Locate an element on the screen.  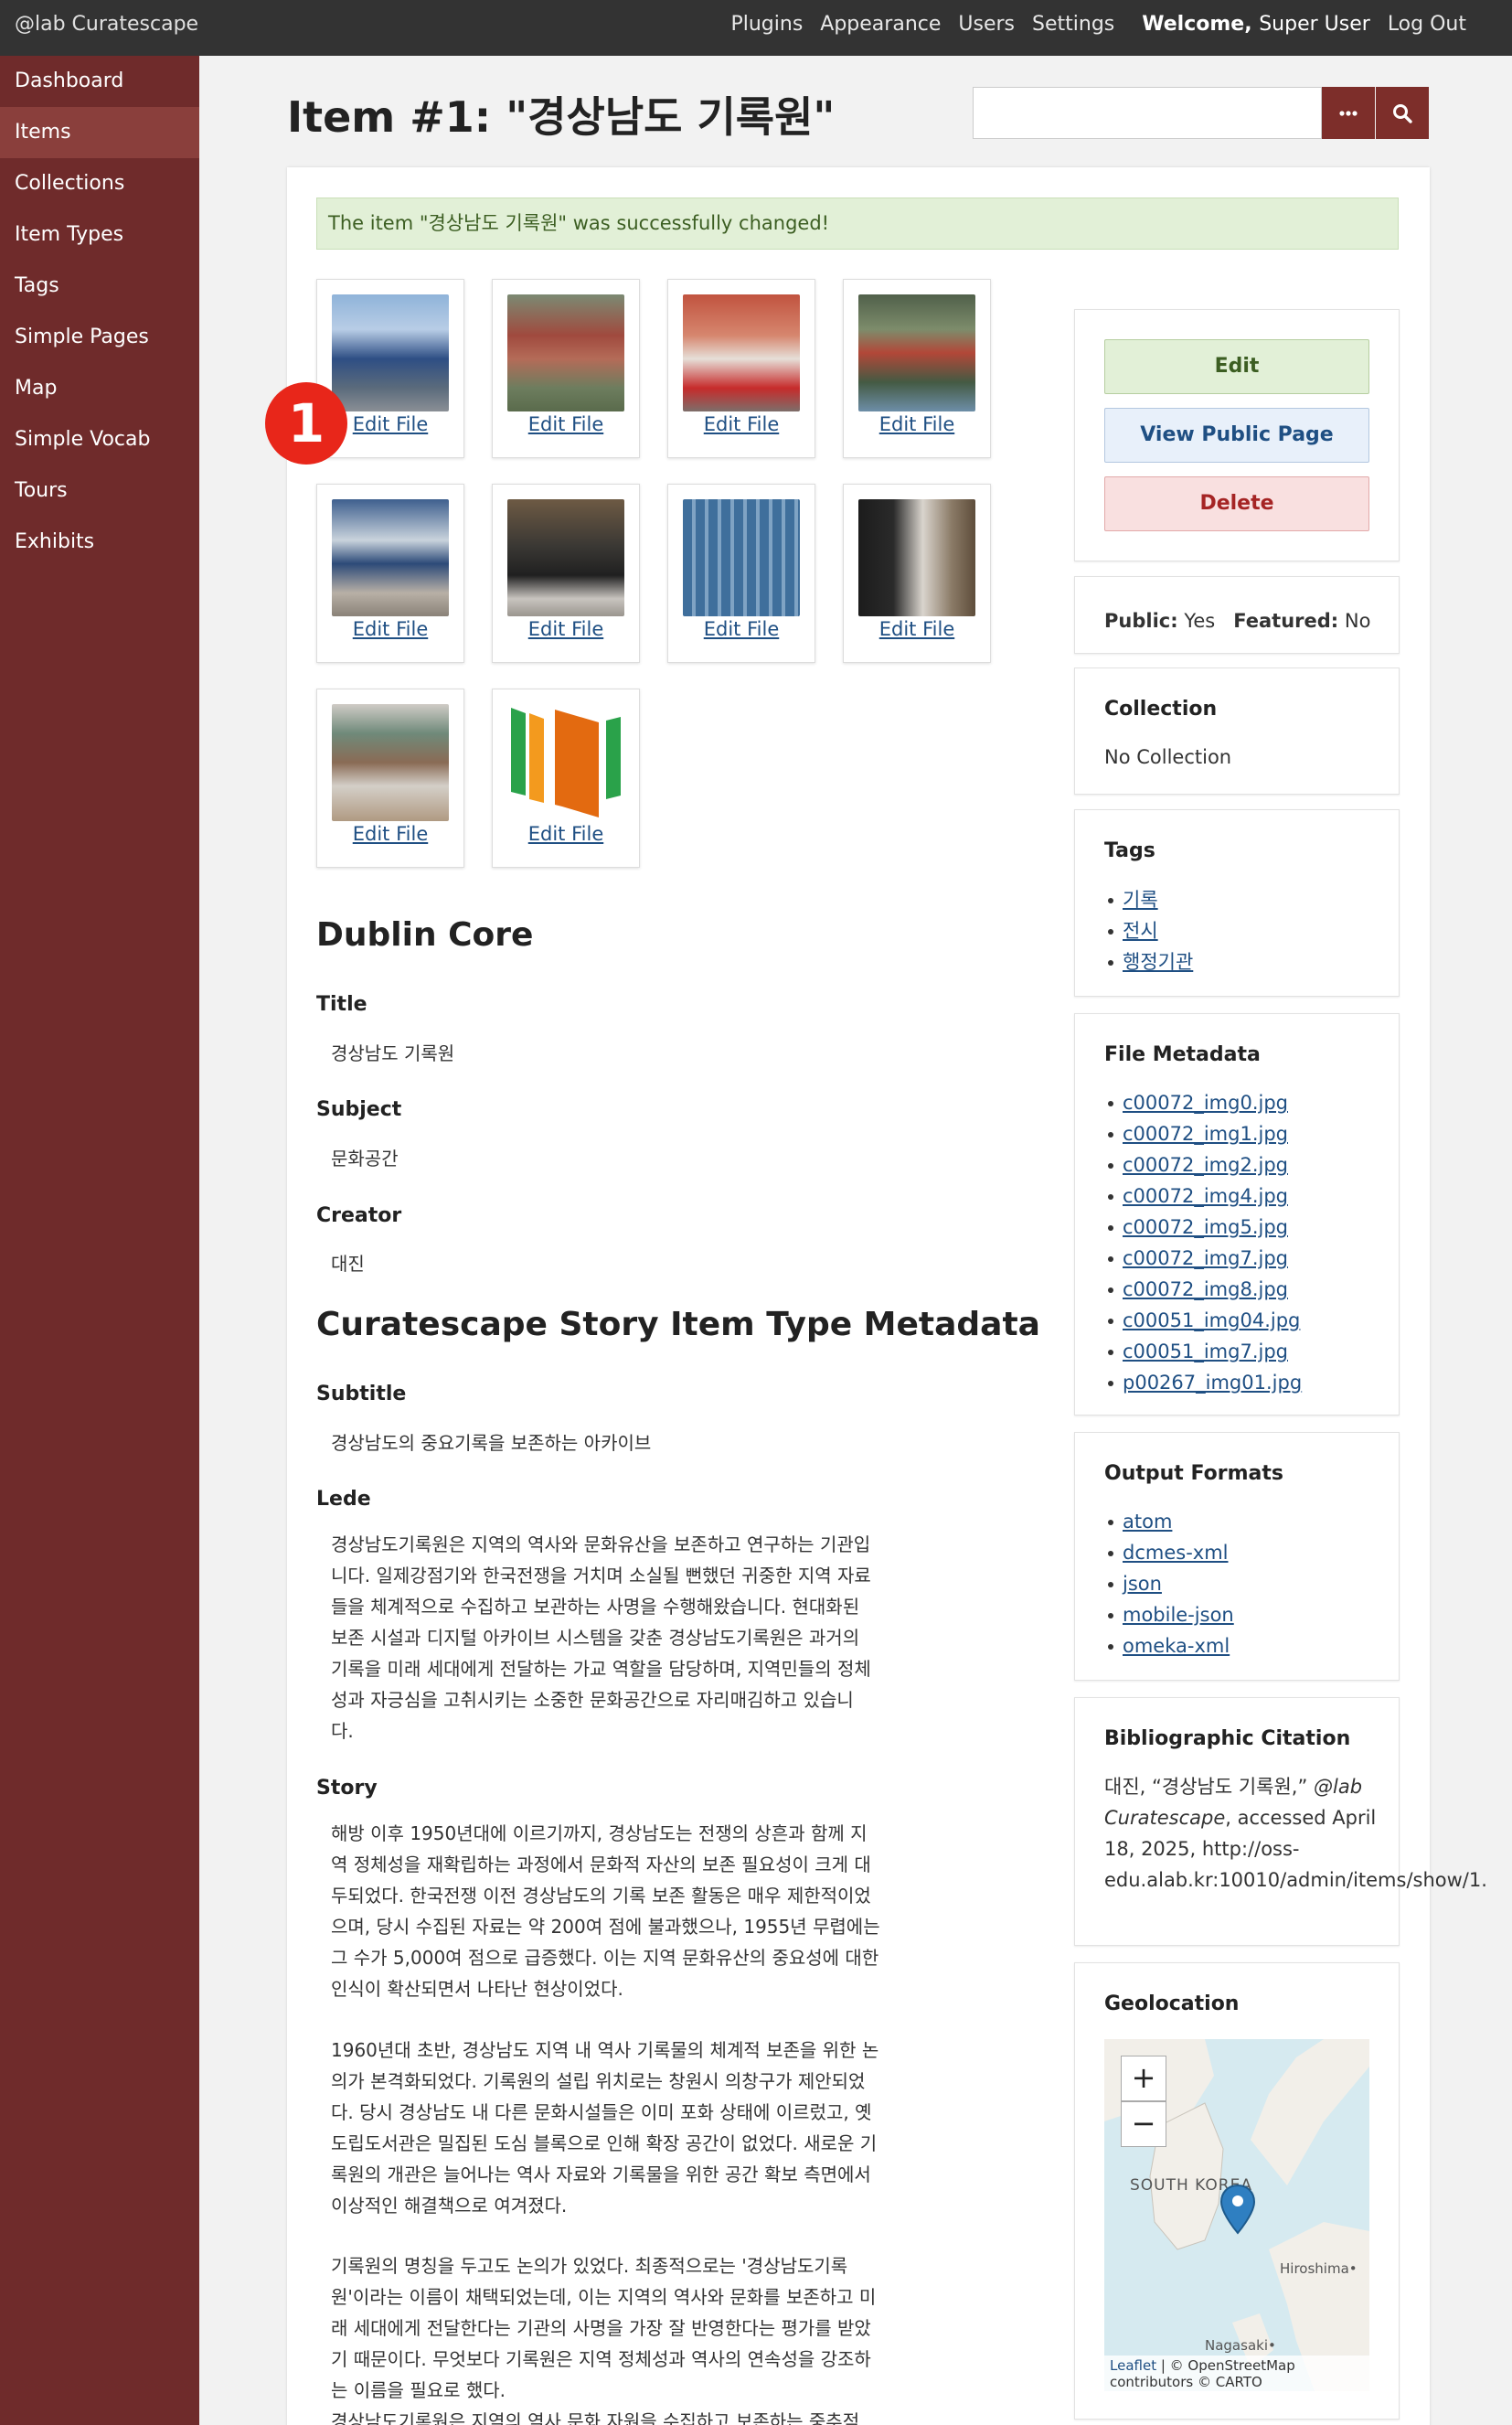
story-label: Story is located at coordinates (347, 1788).